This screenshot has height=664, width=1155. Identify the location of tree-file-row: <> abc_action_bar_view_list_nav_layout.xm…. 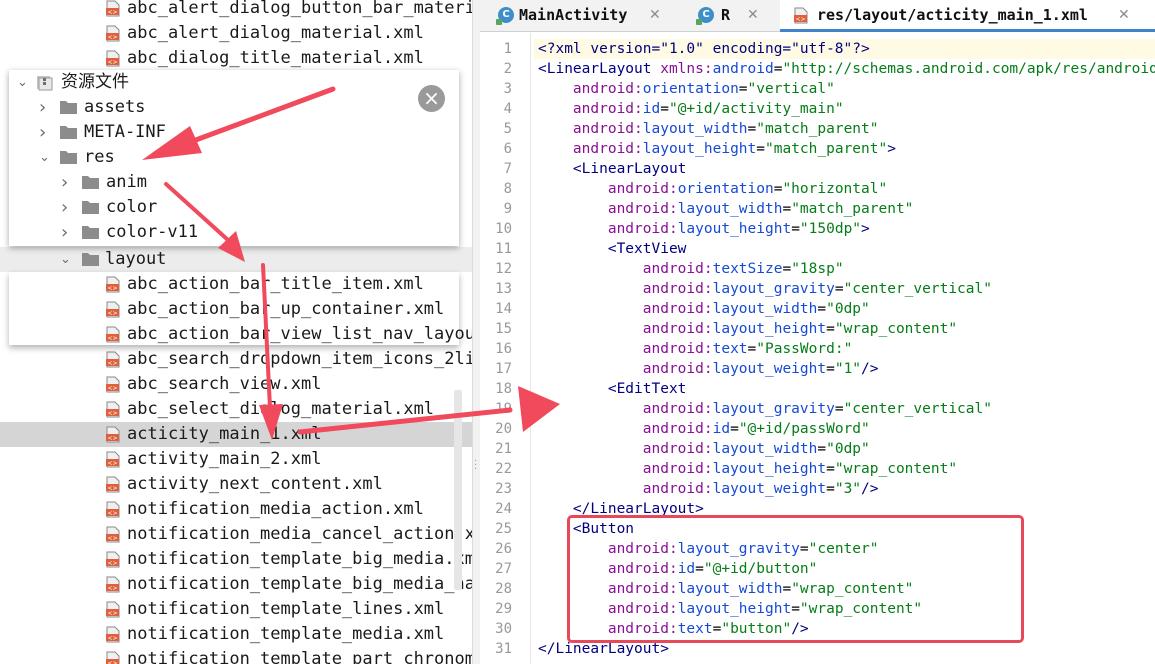
(236, 334).